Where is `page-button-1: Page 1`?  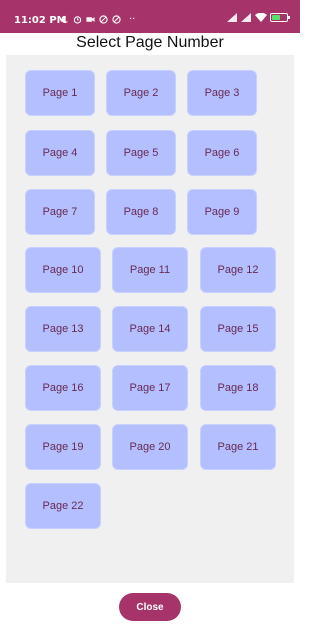 page-button-1: Page 1 is located at coordinates (60, 93).